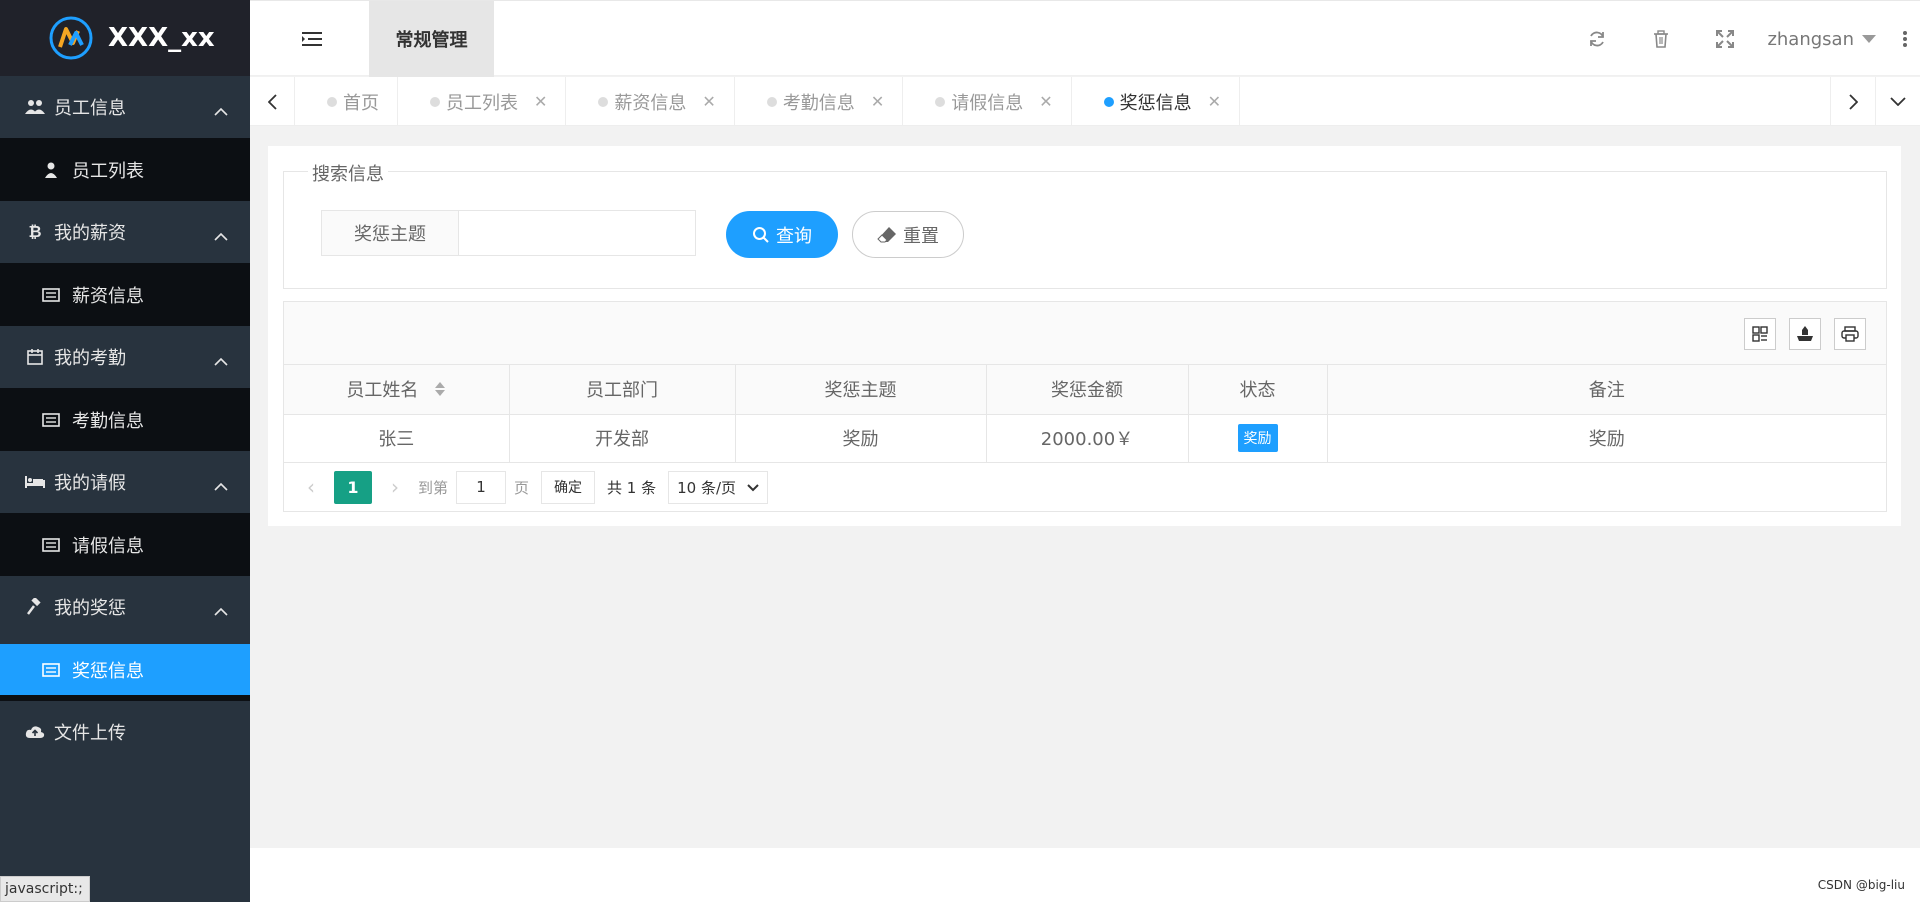  I want to click on menu-attendance-info: 考勤信息, so click(125, 419).